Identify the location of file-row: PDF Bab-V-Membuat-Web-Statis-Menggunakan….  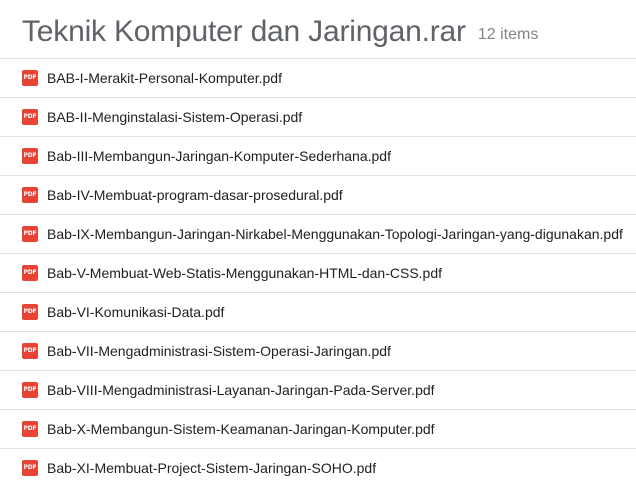
(318, 273).